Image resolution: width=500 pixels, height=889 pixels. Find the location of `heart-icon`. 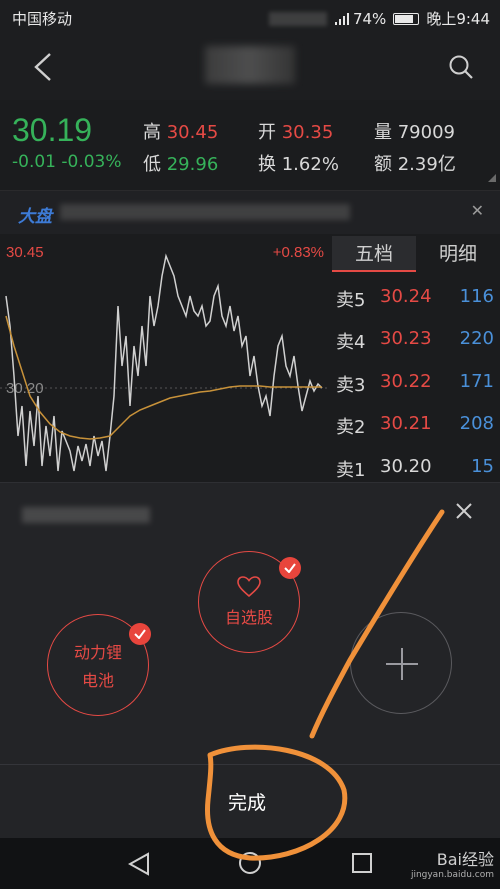

heart-icon is located at coordinates (249, 587).